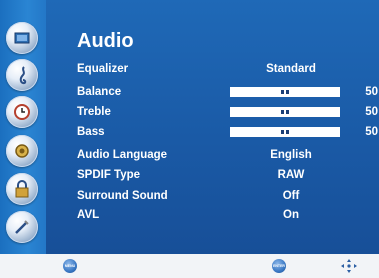 The height and width of the screenshot is (278, 379). I want to click on row-value: On, so click(291, 215).